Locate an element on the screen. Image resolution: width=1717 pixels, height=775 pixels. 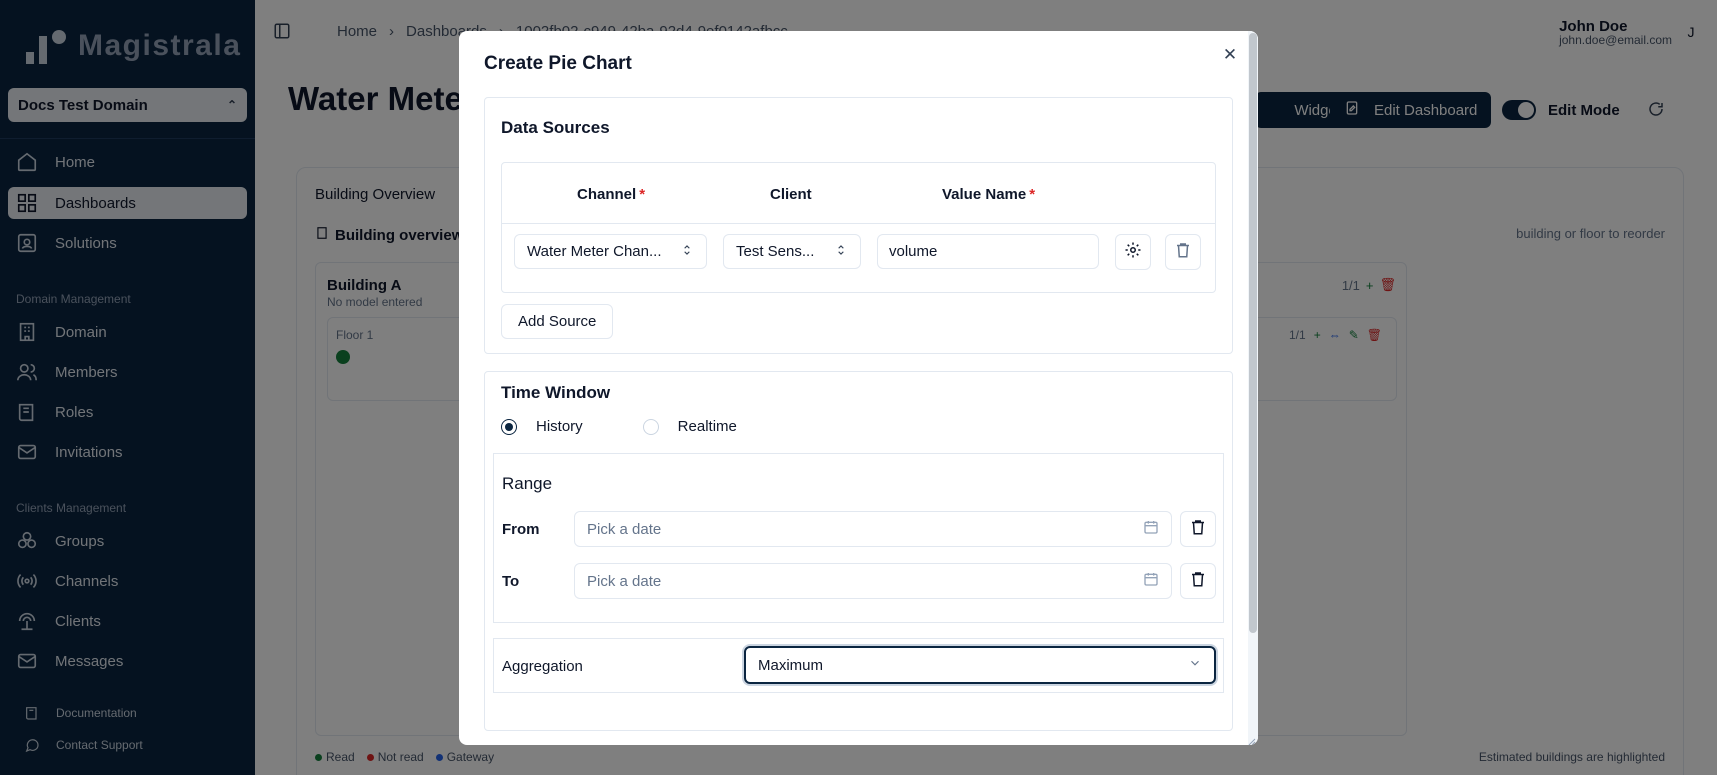
dialog-title: Create Pie Chart is located at coordinates (558, 63).